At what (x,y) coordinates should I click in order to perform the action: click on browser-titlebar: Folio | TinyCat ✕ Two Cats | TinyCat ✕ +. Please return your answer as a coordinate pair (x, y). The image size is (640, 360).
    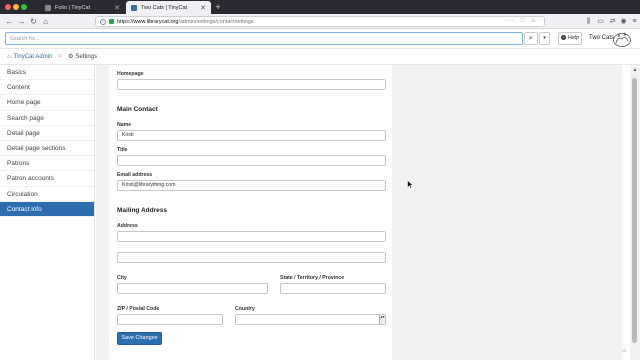
    Looking at the image, I should click on (320, 7).